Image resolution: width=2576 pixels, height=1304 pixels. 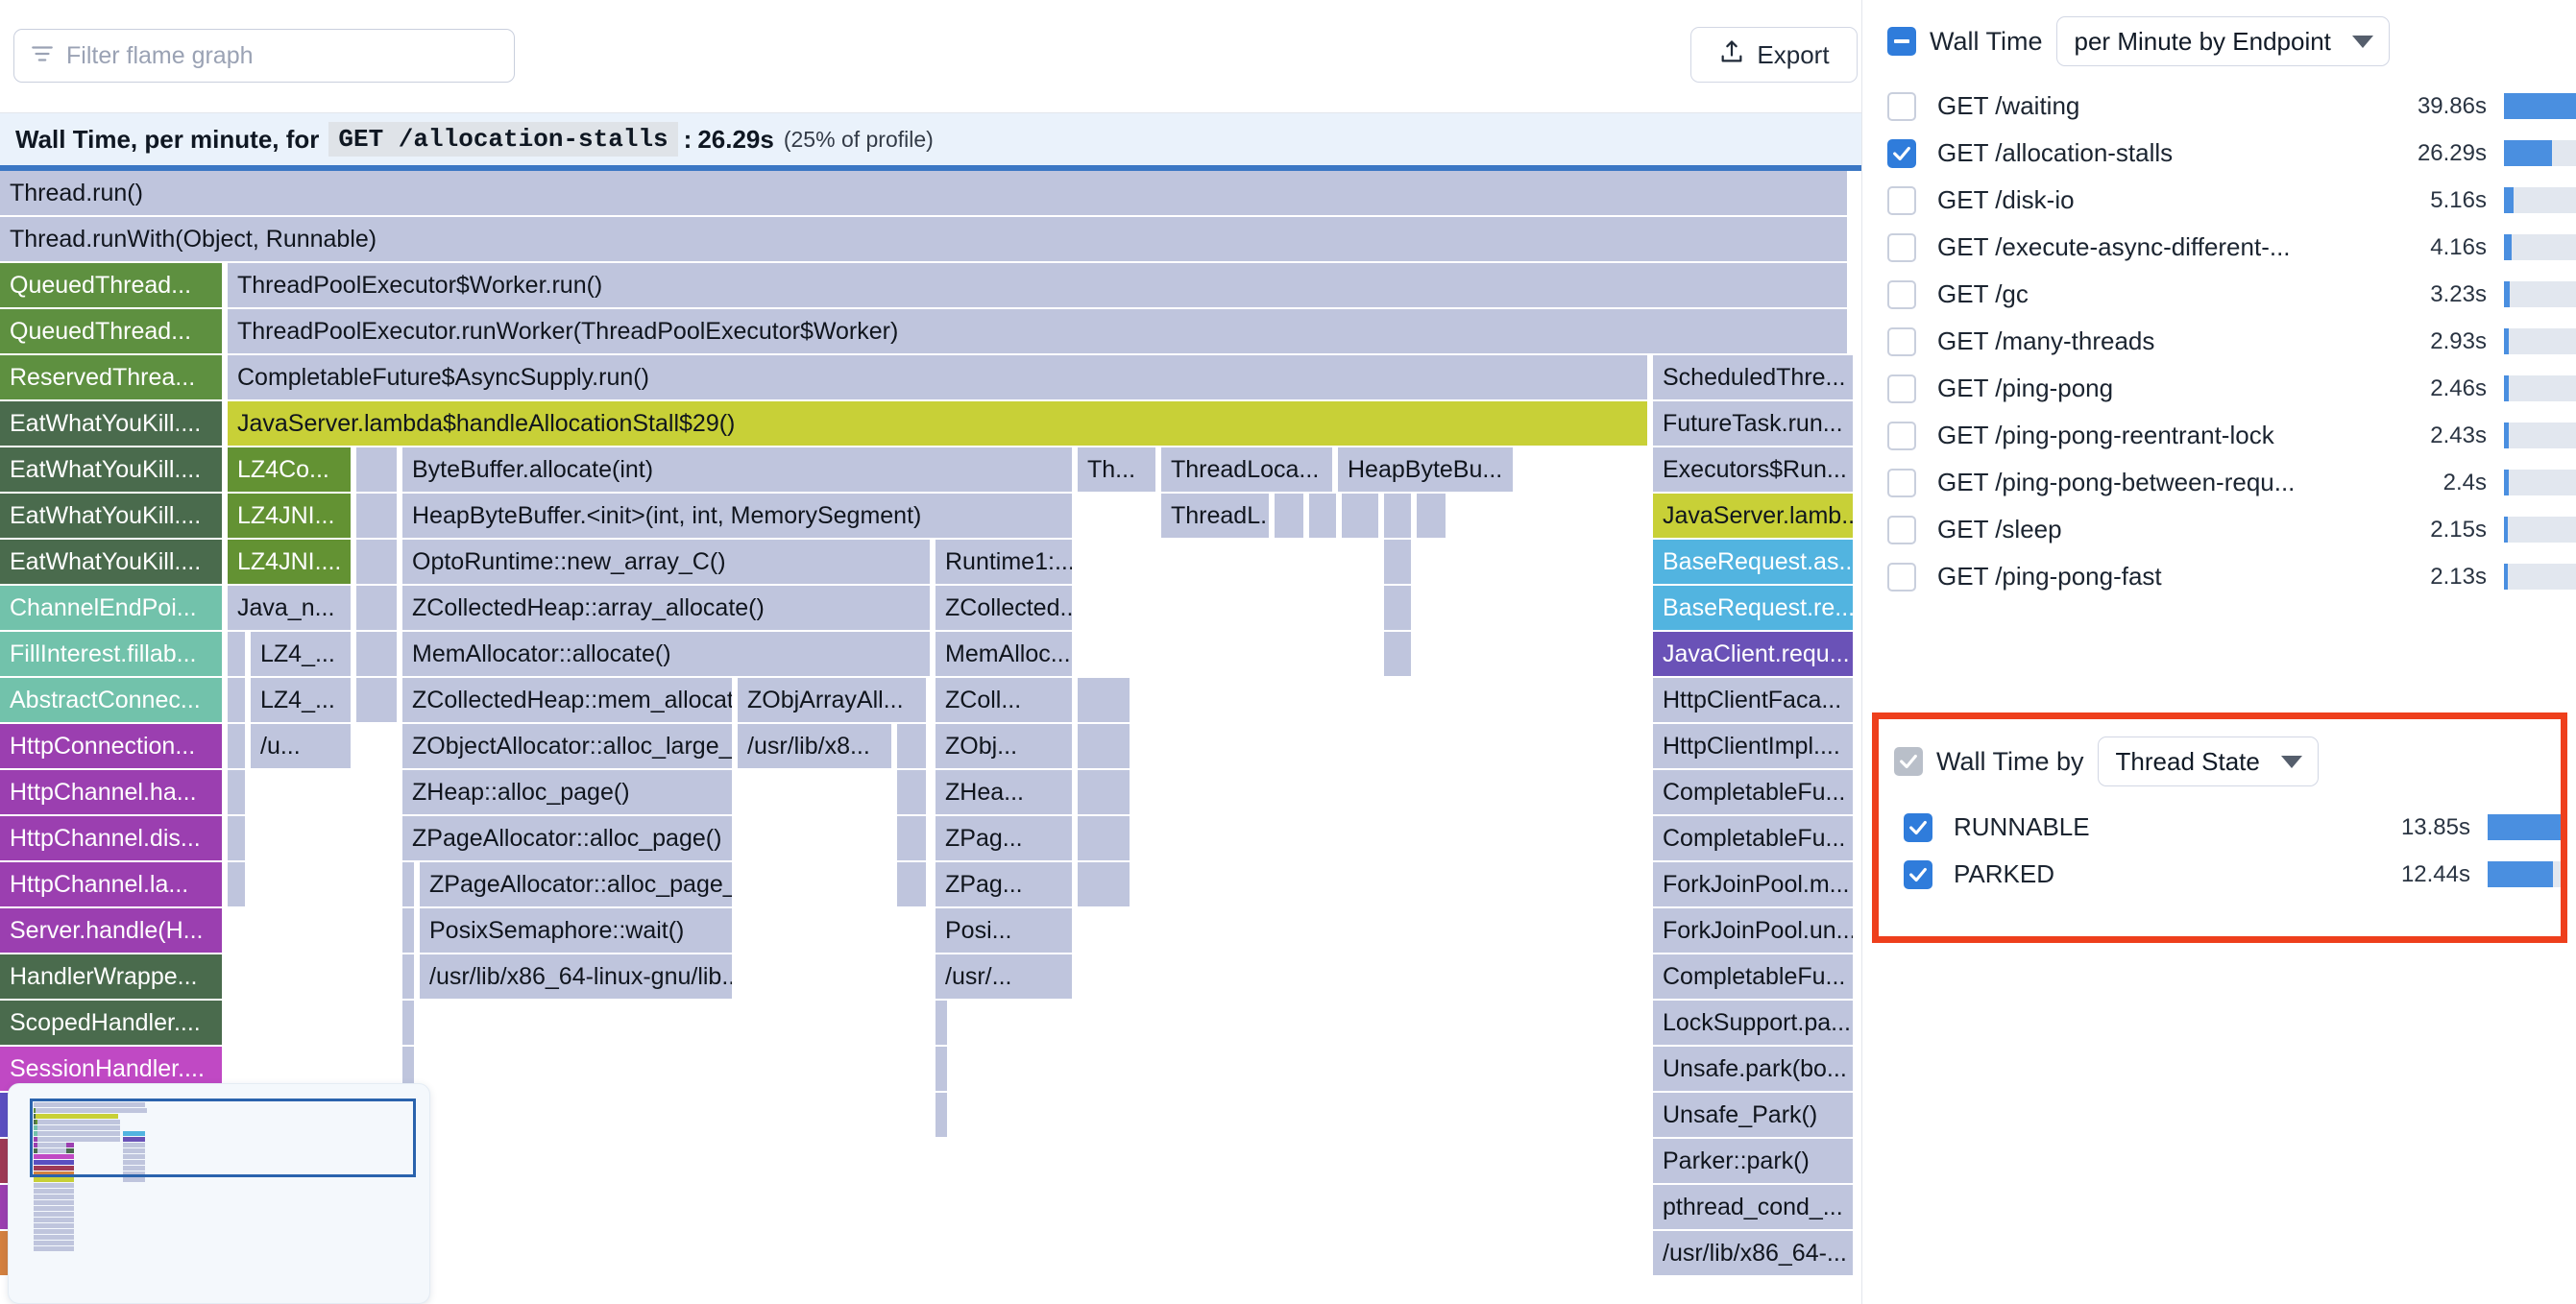 I want to click on flame-frame: ZCollectedHeap::array_allocate(), so click(x=667, y=609).